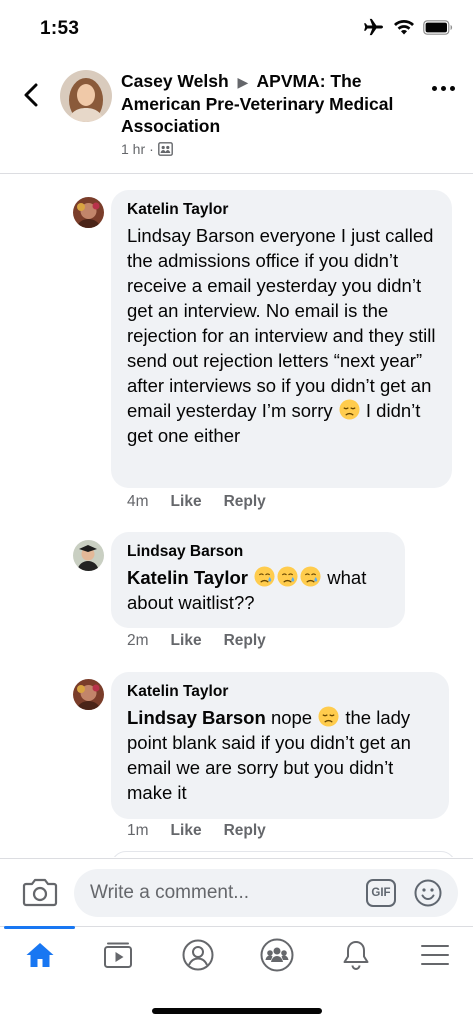 This screenshot has width=473, height=1024. What do you see at coordinates (291, 717) in the screenshot?
I see `comment-text-main: nope` at bounding box center [291, 717].